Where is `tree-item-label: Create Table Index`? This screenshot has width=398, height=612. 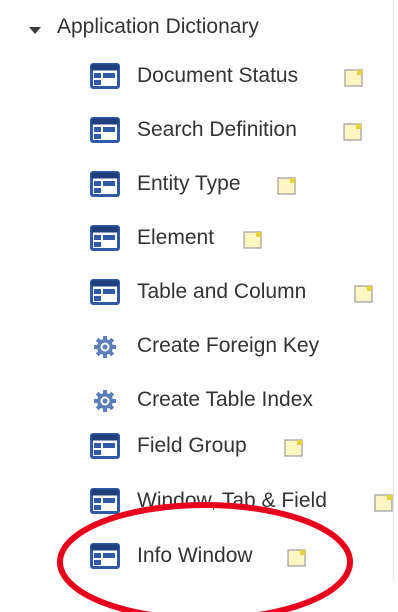 tree-item-label: Create Table Index is located at coordinates (225, 399).